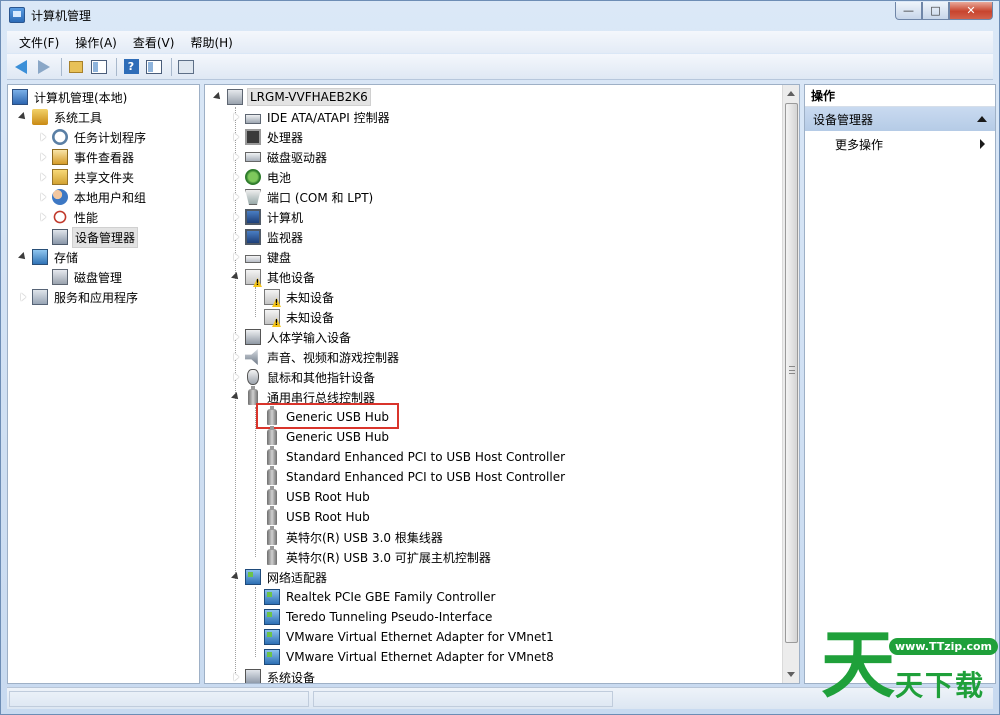 Image resolution: width=1000 pixels, height=715 pixels. I want to click on up-level-button, so click(76, 67).